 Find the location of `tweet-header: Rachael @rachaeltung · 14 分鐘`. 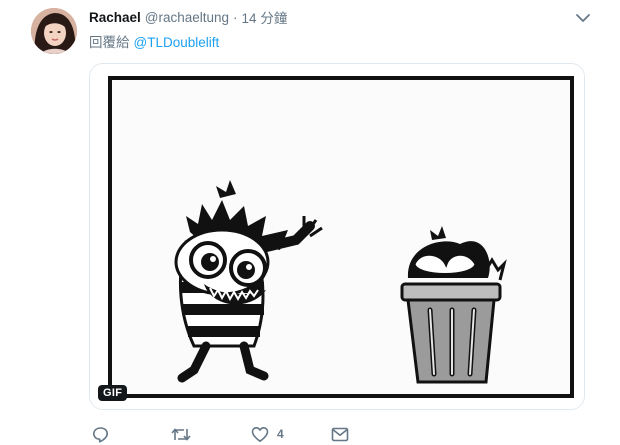

tweet-header: Rachael @rachaeltung · 14 分鐘 is located at coordinates (340, 17).